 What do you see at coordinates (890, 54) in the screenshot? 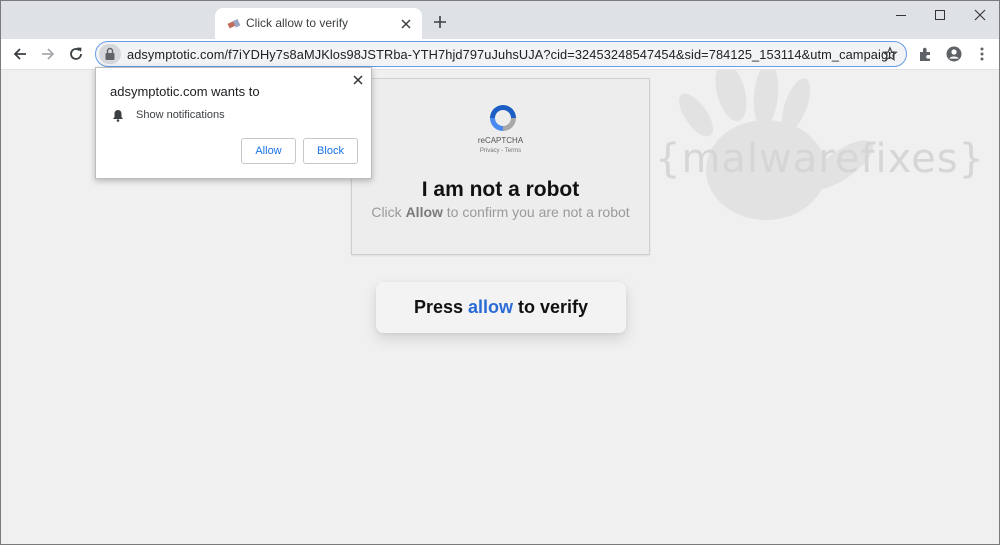
I see `star-icon` at bounding box center [890, 54].